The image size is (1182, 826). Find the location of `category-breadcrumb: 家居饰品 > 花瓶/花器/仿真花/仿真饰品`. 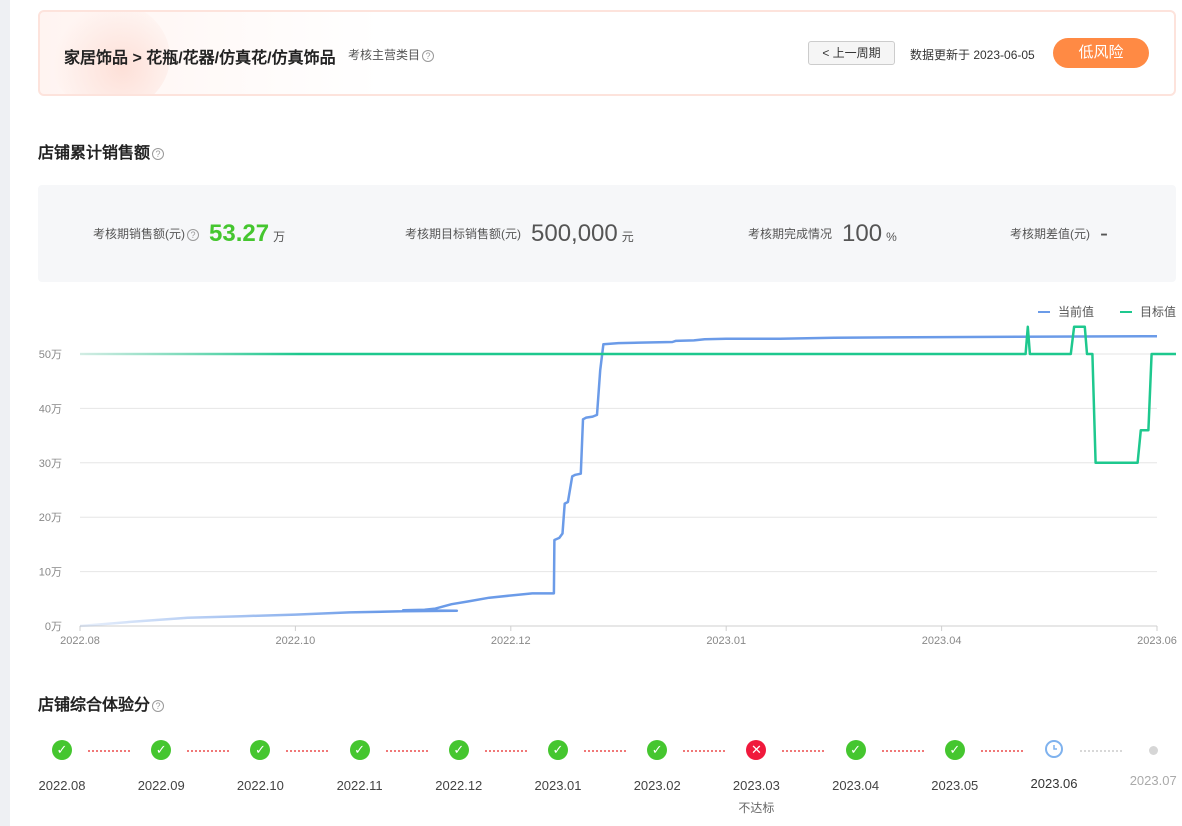

category-breadcrumb: 家居饰品 > 花瓶/花器/仿真花/仿真饰品 is located at coordinates (200, 58).